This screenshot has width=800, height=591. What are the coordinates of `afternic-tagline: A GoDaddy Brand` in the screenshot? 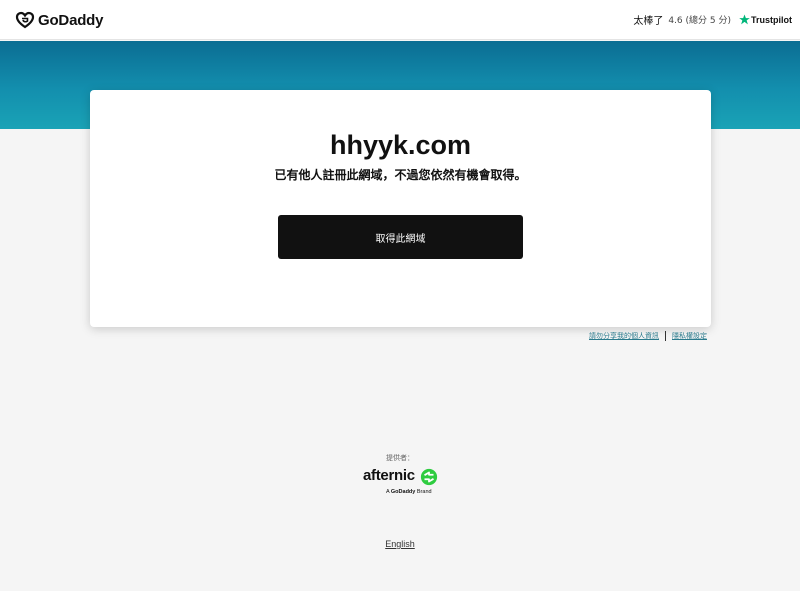 It's located at (409, 492).